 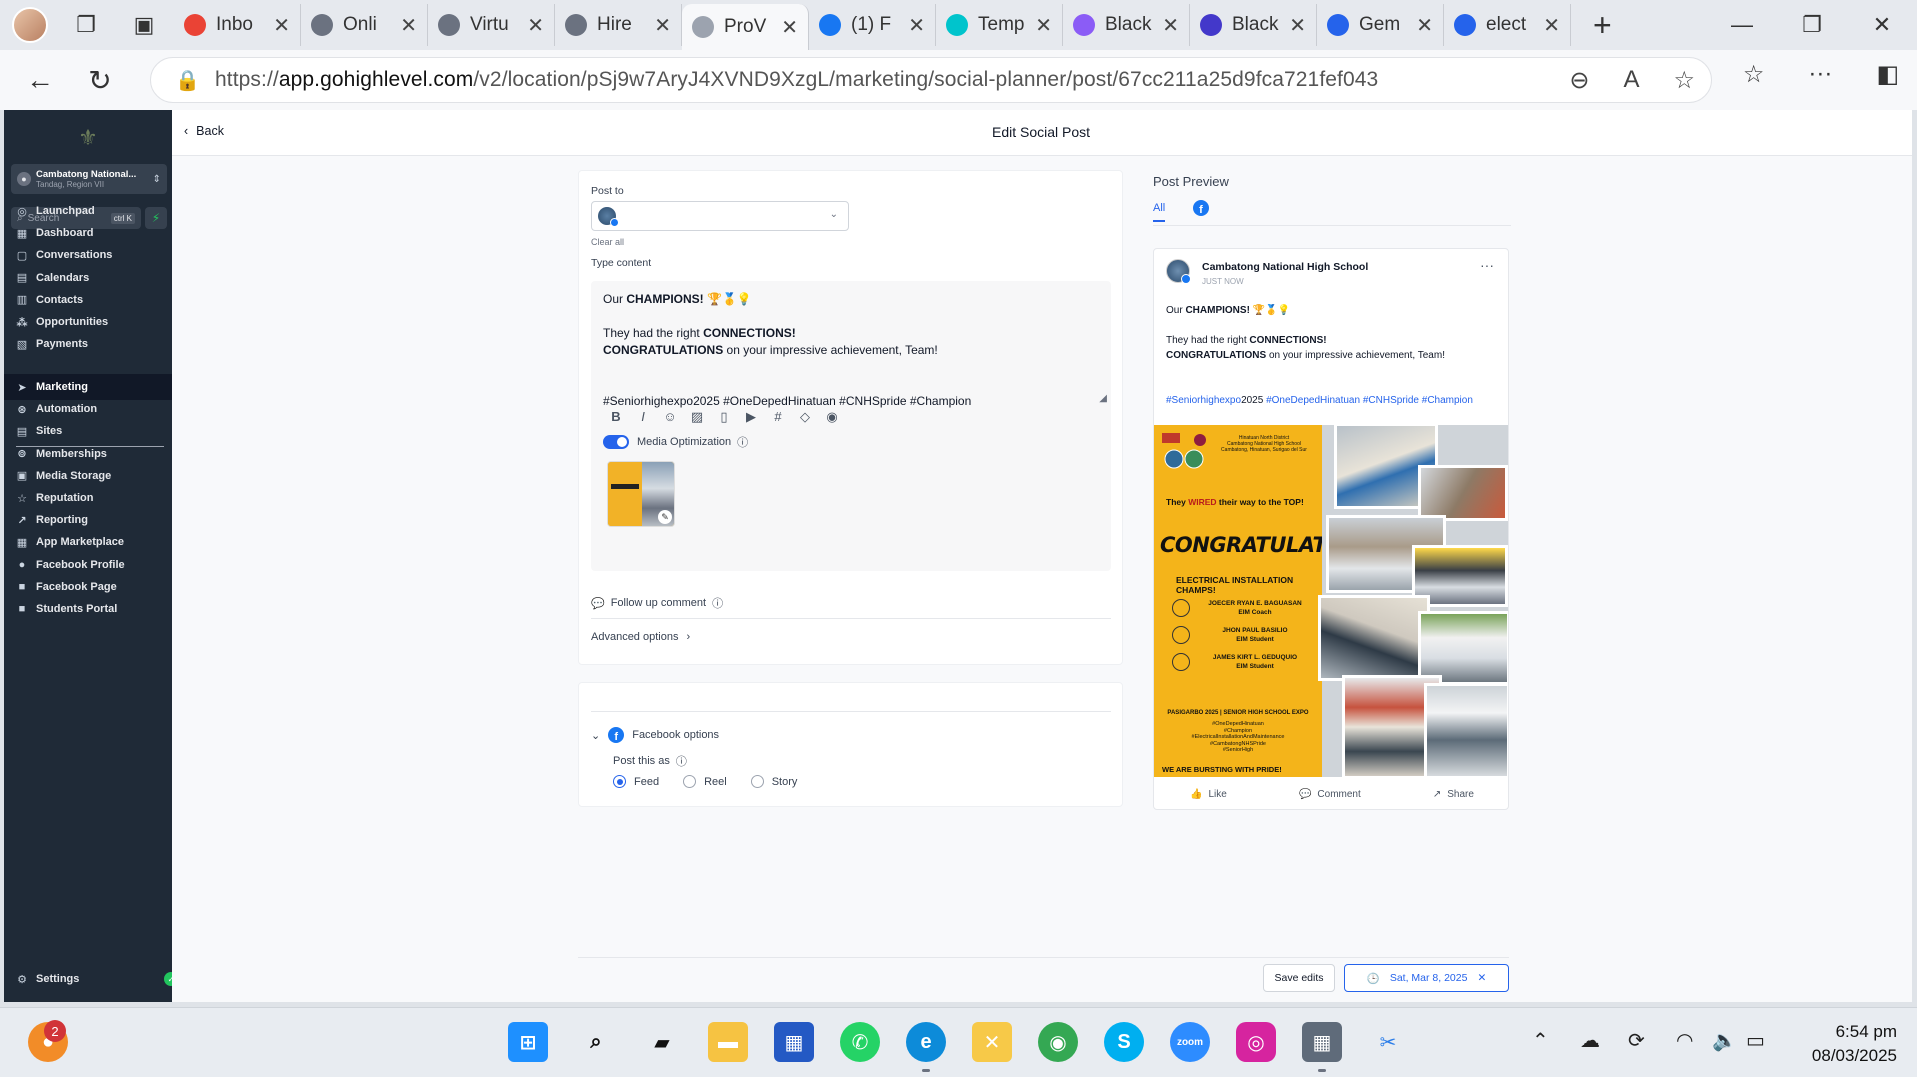 I want to click on mention-icon: ◉, so click(x=832, y=417).